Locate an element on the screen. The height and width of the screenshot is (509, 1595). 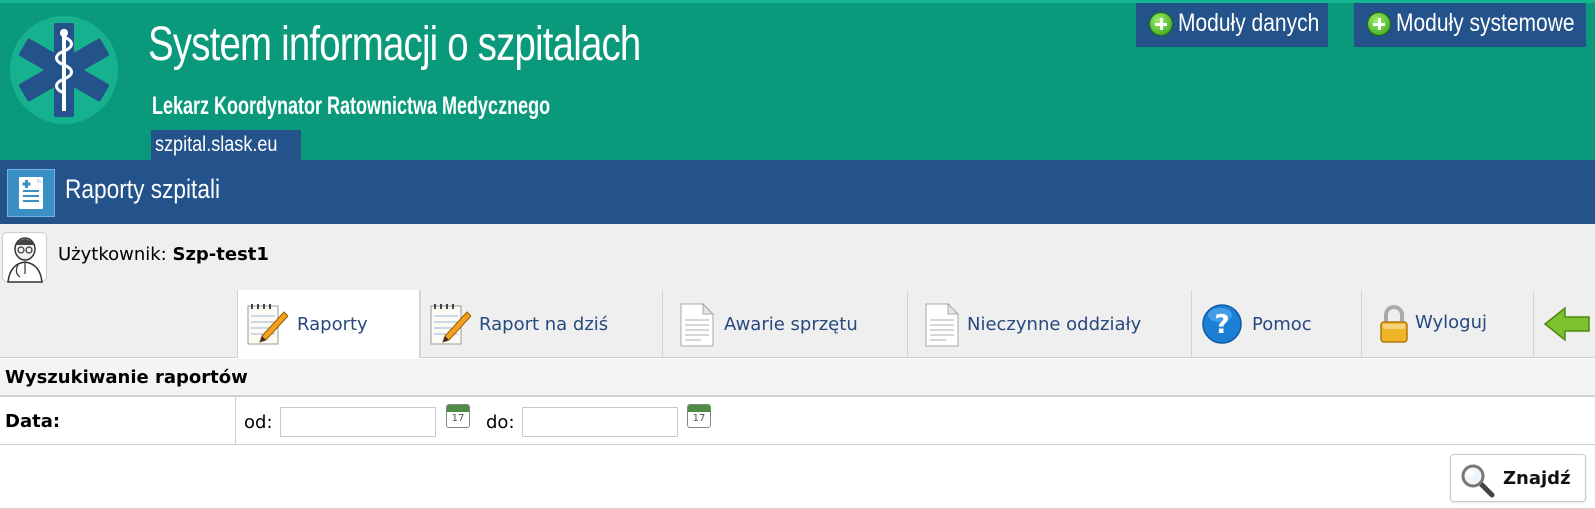
search-section-title: Wyszukiwanie raportów is located at coordinates (797, 378).